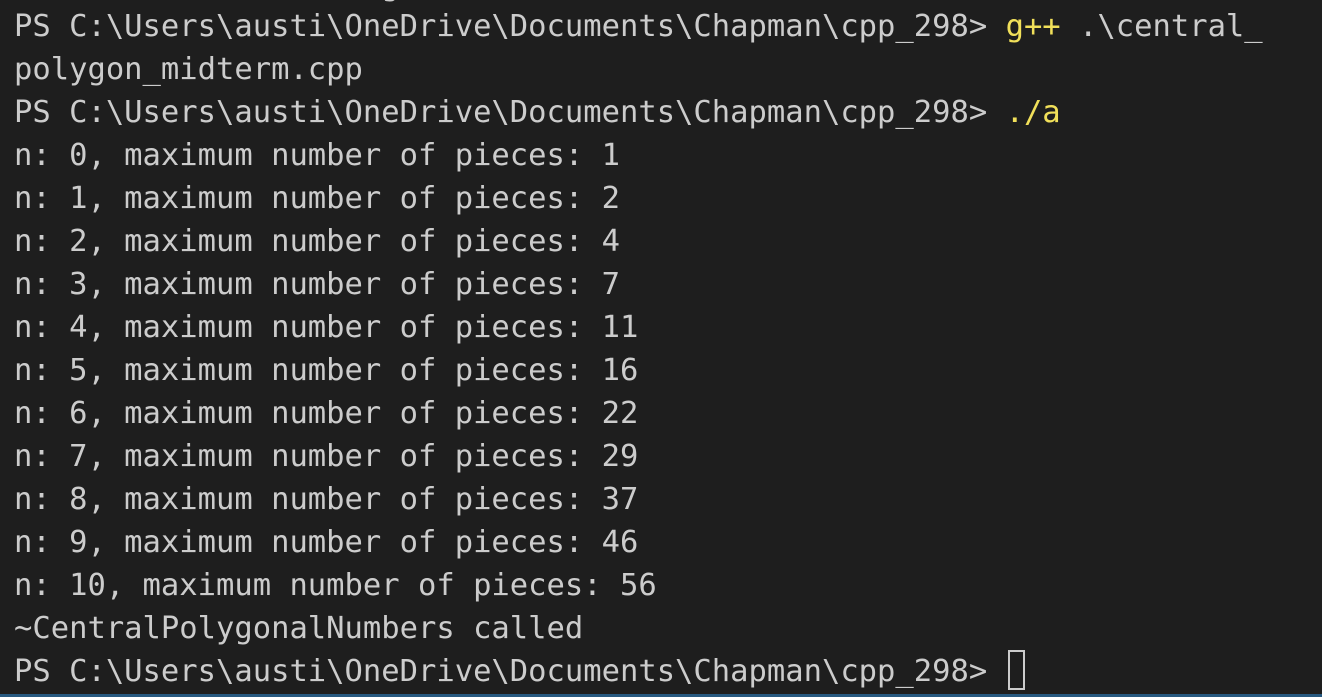 The height and width of the screenshot is (697, 1322). What do you see at coordinates (299, 628) in the screenshot?
I see `destructor-message: ~CentralPolygonalNumbers called` at bounding box center [299, 628].